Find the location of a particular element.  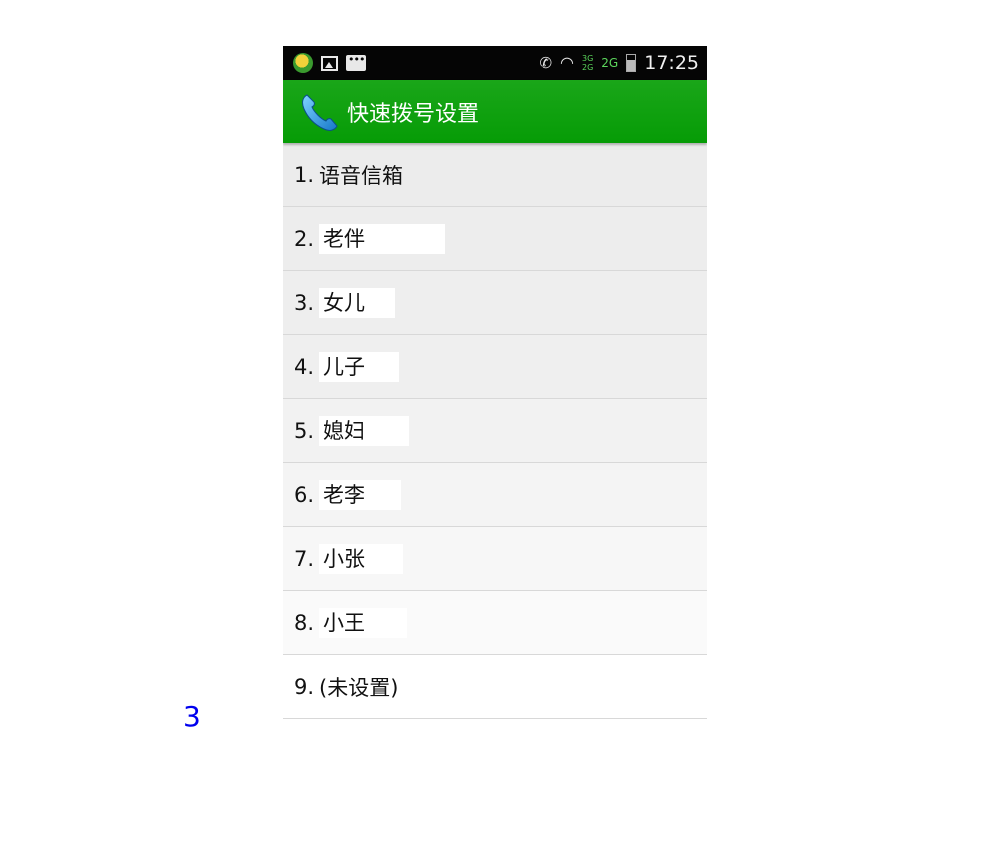

status-bar-right: ✆ ◠ 3G 2G 2G 17:25 is located at coordinates (619, 63).